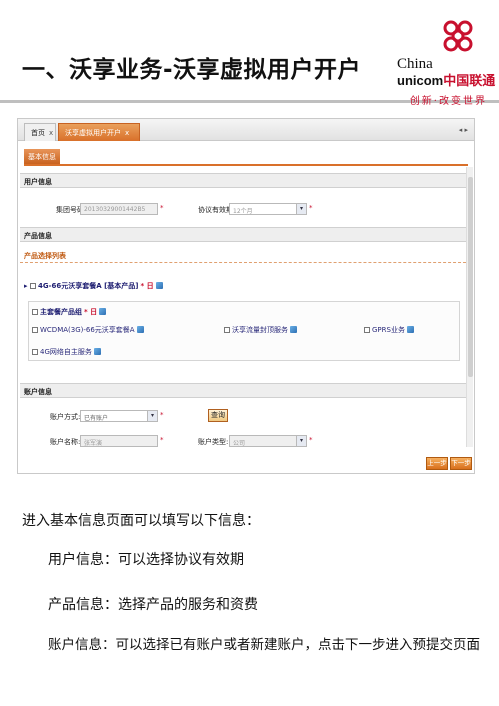 Image resolution: width=499 pixels, height=706 pixels. I want to click on term-select: 12个月 ▾, so click(268, 209).